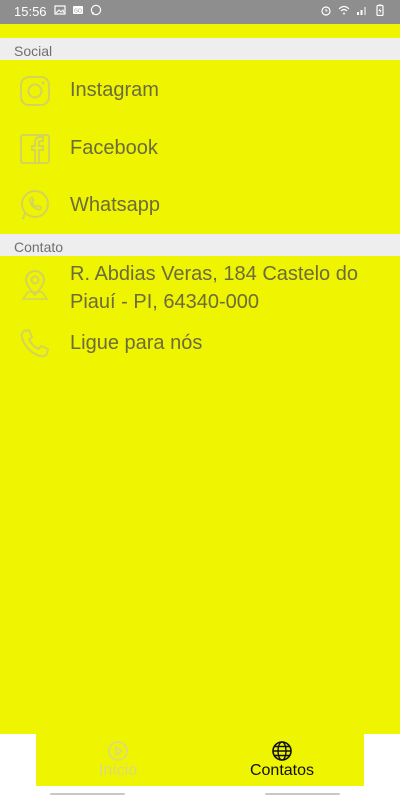  I want to click on nav-label-inicio: Início, so click(118, 770).